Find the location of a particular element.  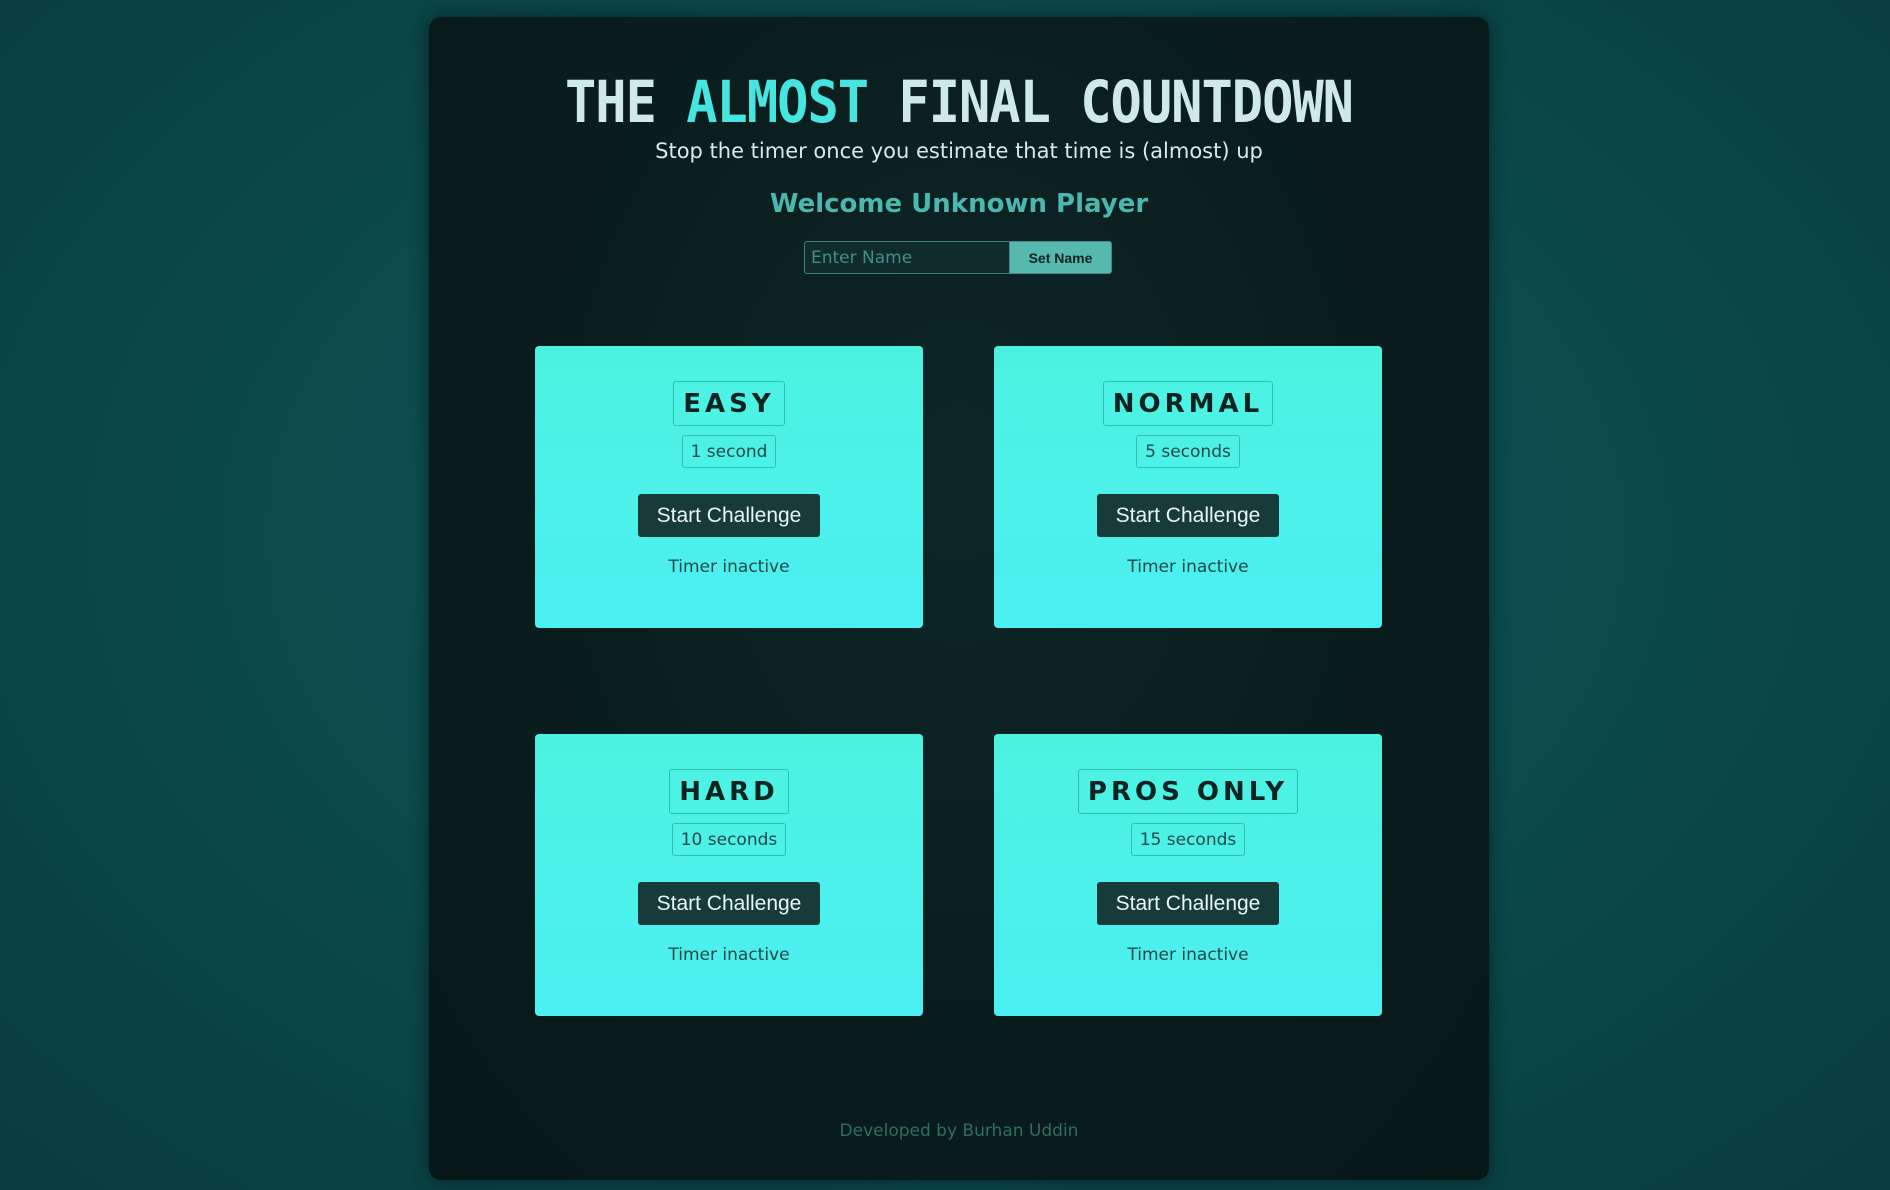

welcome-message: Welcome Unknown Player is located at coordinates (959, 204).